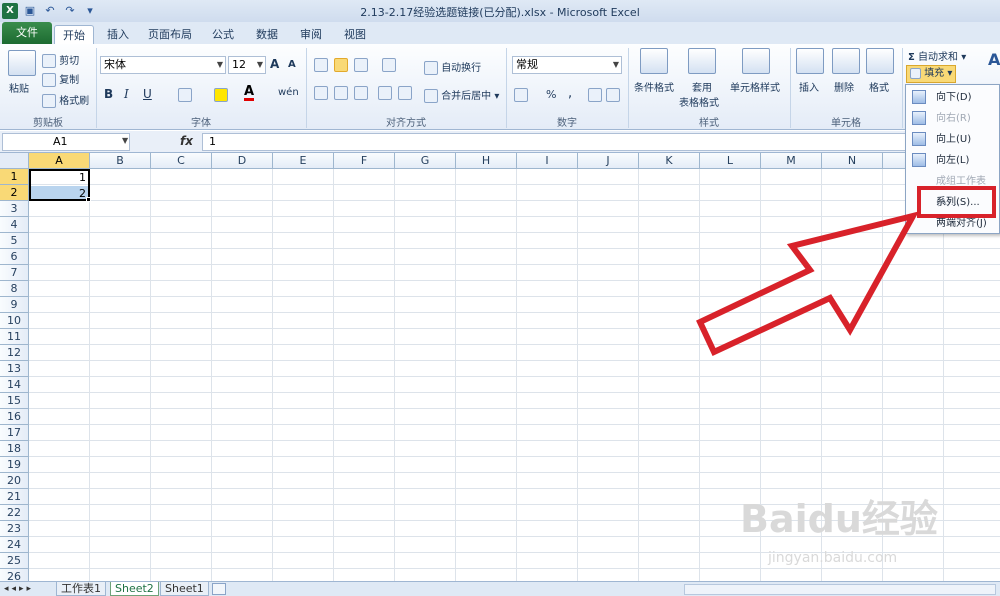  What do you see at coordinates (19, 87) in the screenshot?
I see `paste-label: 粘贴` at bounding box center [19, 87].